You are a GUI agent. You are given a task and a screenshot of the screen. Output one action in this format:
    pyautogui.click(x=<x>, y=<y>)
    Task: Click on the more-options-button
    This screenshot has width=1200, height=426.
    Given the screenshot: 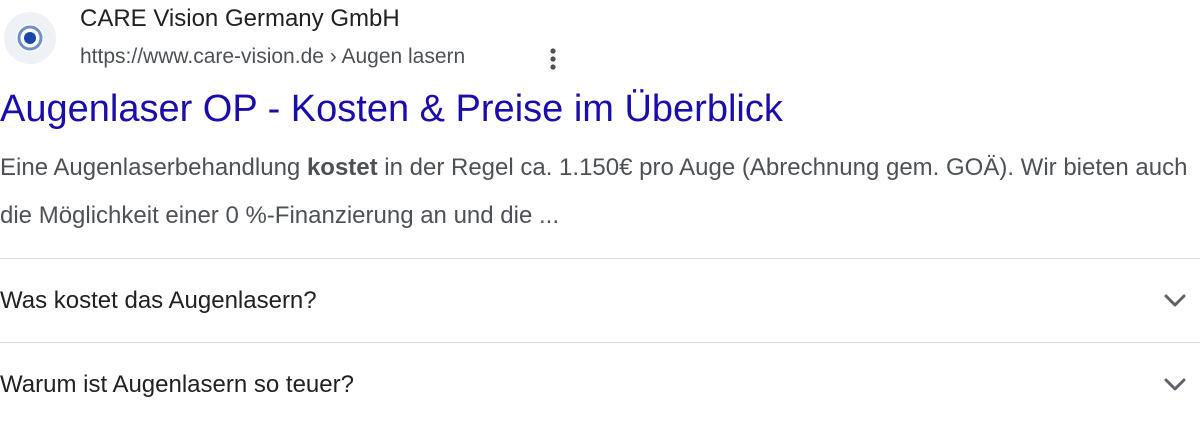 What is the action you would take?
    pyautogui.click(x=553, y=59)
    